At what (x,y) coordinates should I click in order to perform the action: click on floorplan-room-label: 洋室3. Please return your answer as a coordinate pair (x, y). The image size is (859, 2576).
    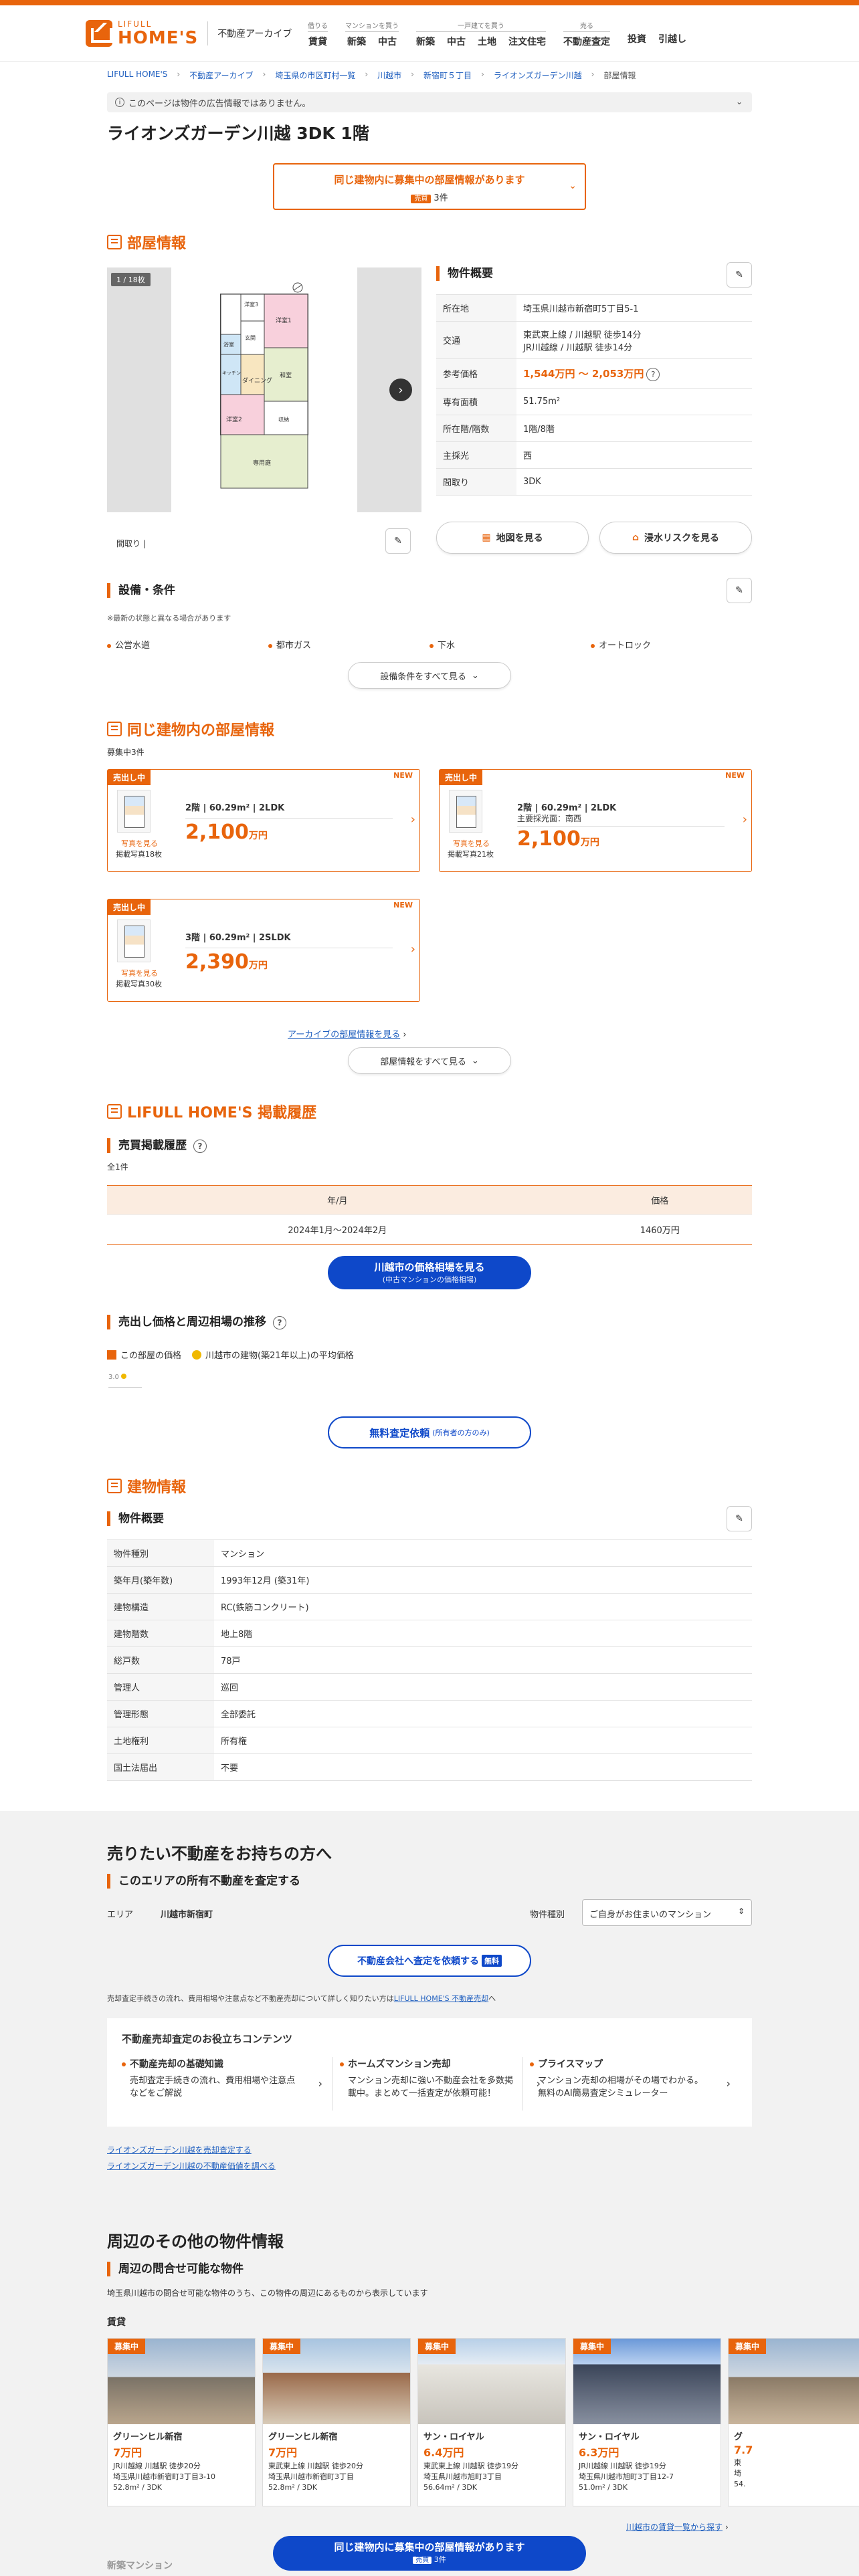
    Looking at the image, I should click on (251, 304).